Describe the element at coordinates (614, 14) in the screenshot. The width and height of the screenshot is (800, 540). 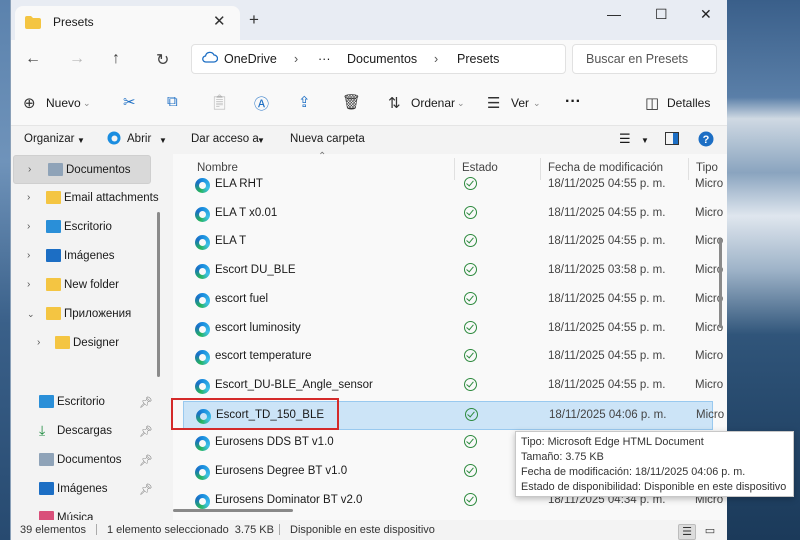
I see `minimize-button: —` at that location.